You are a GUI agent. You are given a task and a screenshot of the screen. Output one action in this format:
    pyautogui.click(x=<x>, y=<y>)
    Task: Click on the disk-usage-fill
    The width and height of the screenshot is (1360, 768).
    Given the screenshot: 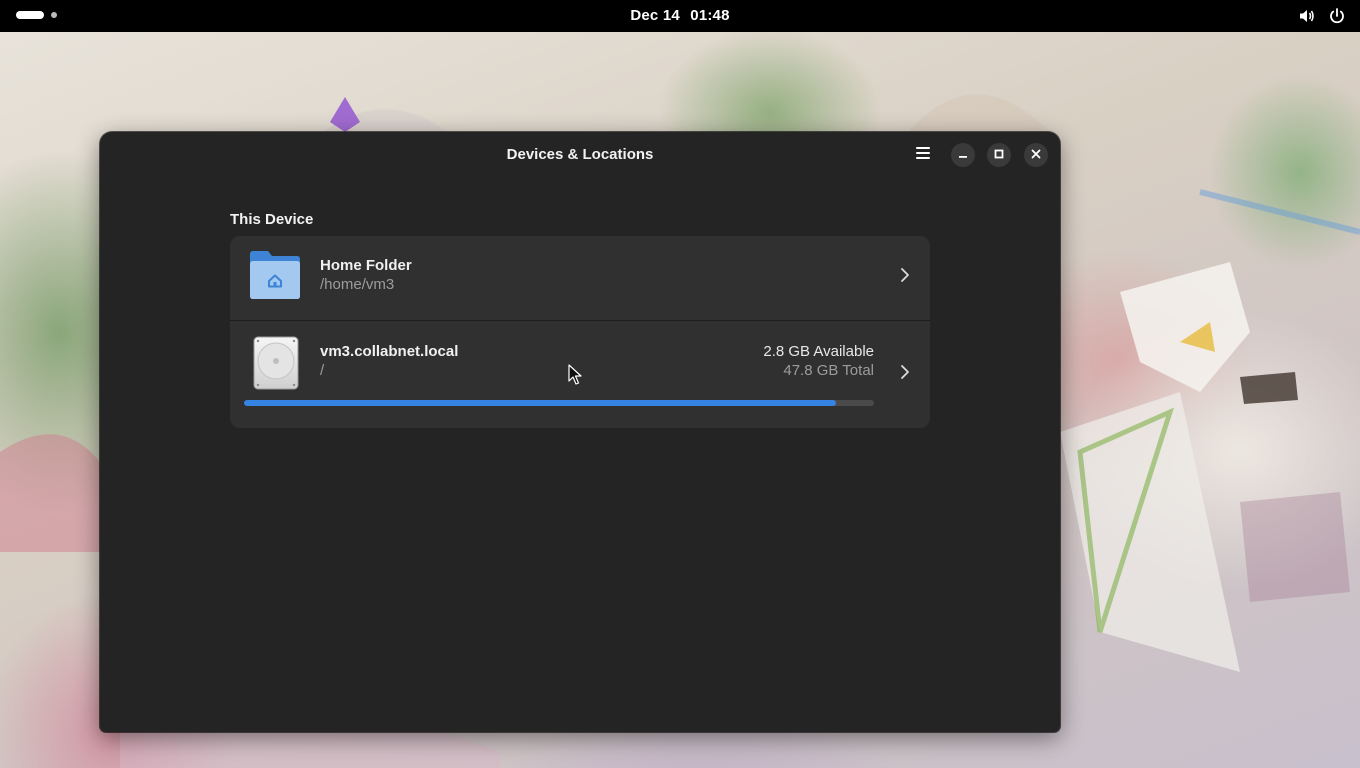 What is the action you would take?
    pyautogui.click(x=540, y=403)
    